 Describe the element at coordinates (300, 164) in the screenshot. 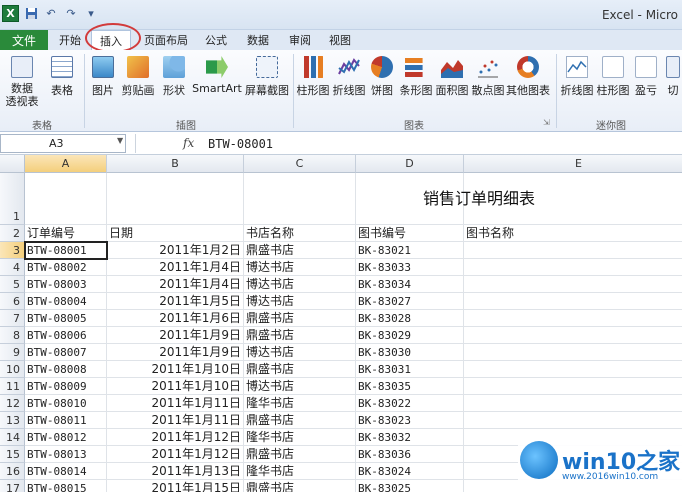

I see `column-header-c: C` at that location.